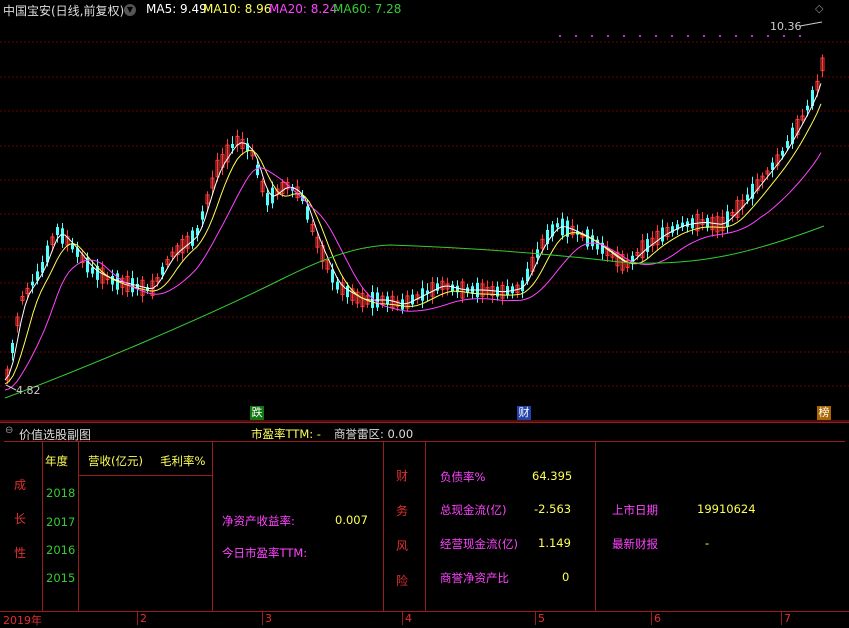  What do you see at coordinates (474, 578) in the screenshot?
I see `goodwill-ratio-label: 商誉净资产比` at bounding box center [474, 578].